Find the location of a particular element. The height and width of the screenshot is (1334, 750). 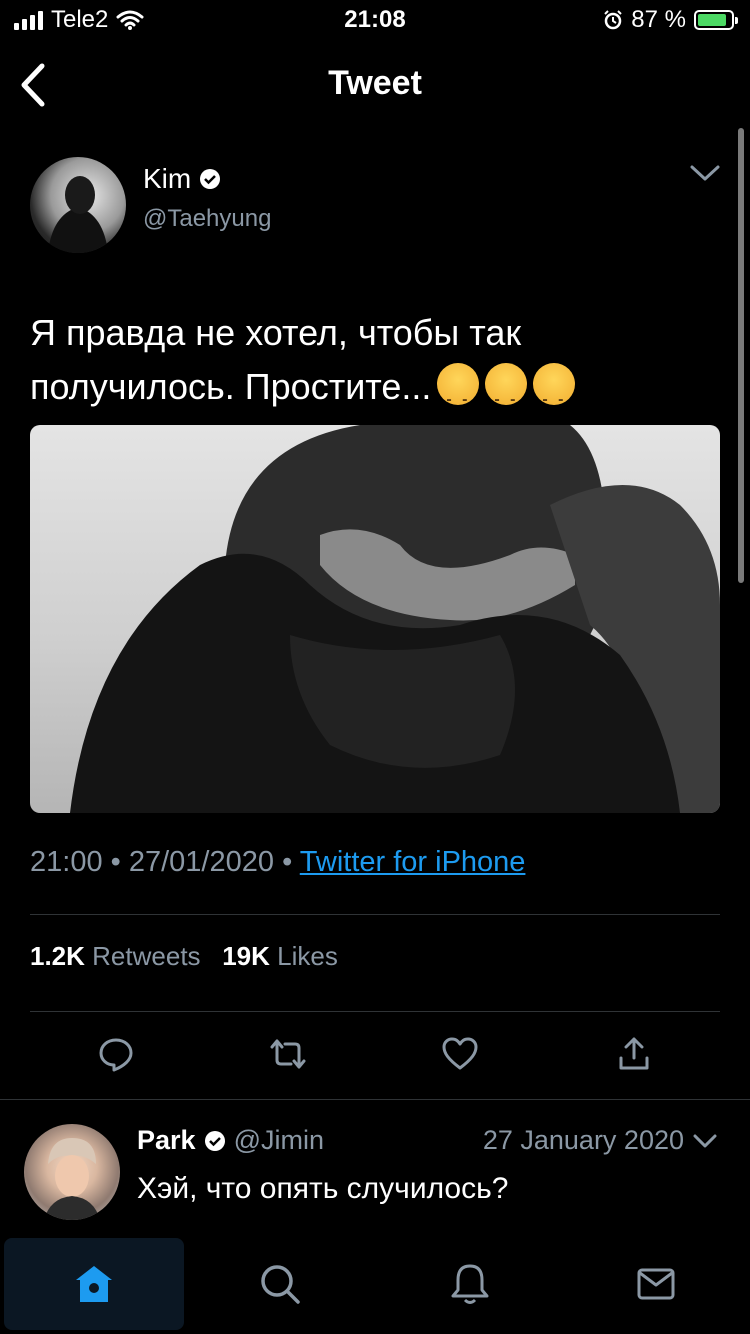

likes-label: Likes is located at coordinates (307, 956).